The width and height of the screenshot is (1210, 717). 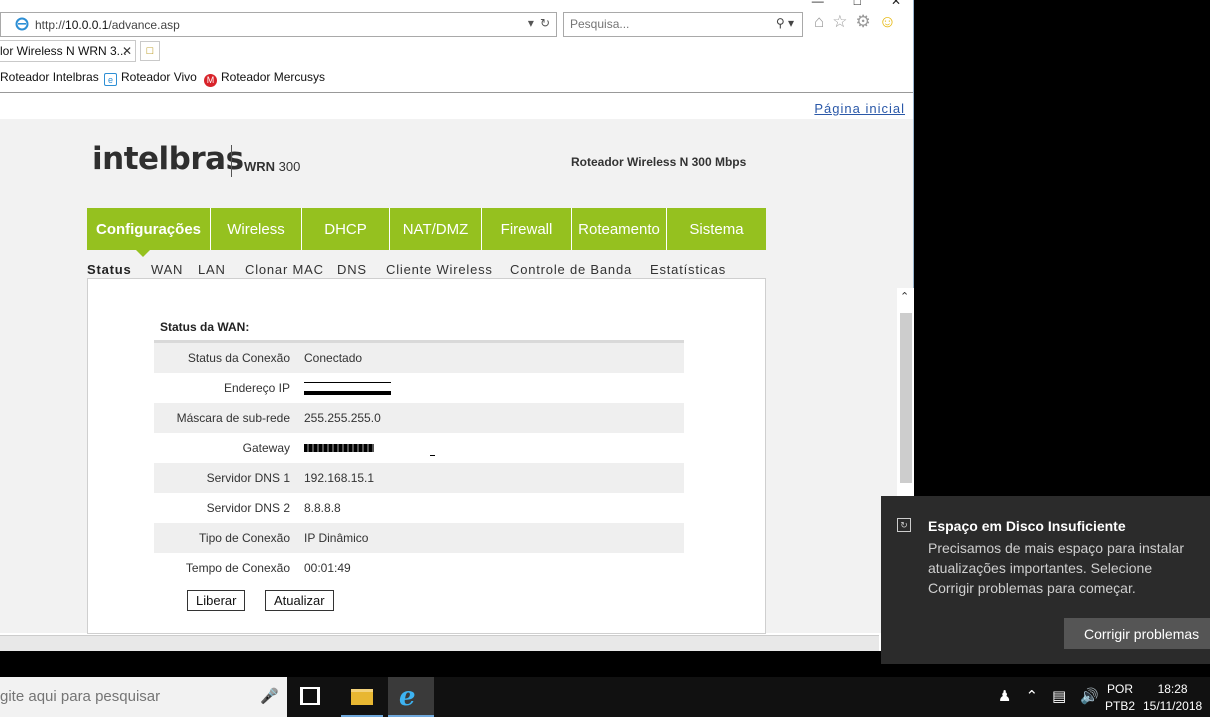 What do you see at coordinates (419, 478) in the screenshot?
I see `table-row: Servidor DNS 1 192.168.15.1` at bounding box center [419, 478].